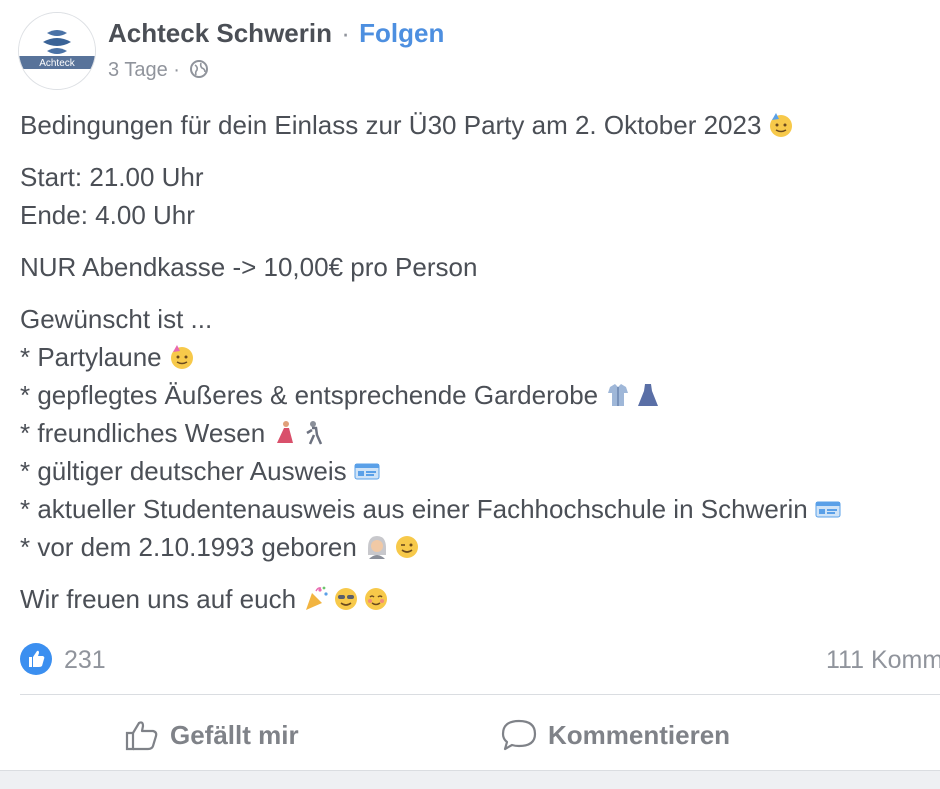  Describe the element at coordinates (143, 433) in the screenshot. I see `wish-text: * freundliches Wesen` at that location.